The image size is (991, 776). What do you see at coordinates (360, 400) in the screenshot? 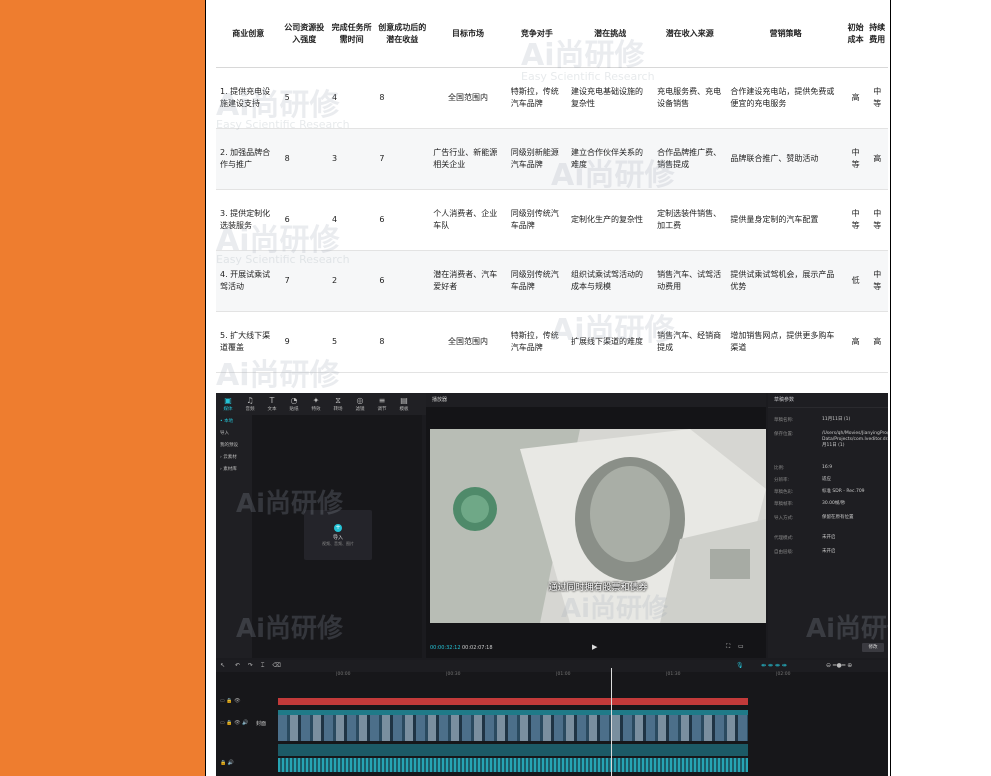
I see `filter-icon: ◎` at bounding box center [360, 400].